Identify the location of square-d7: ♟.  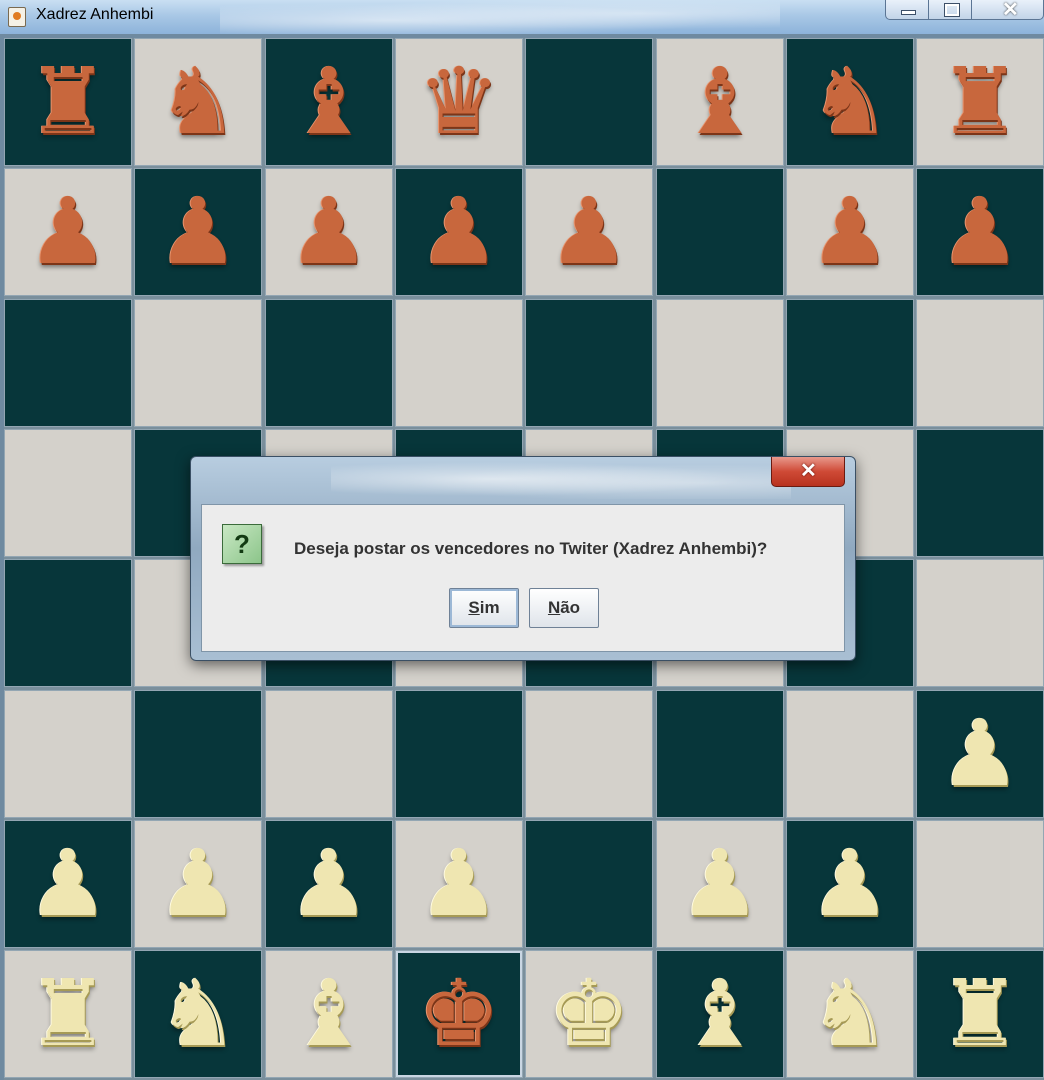
(459, 232).